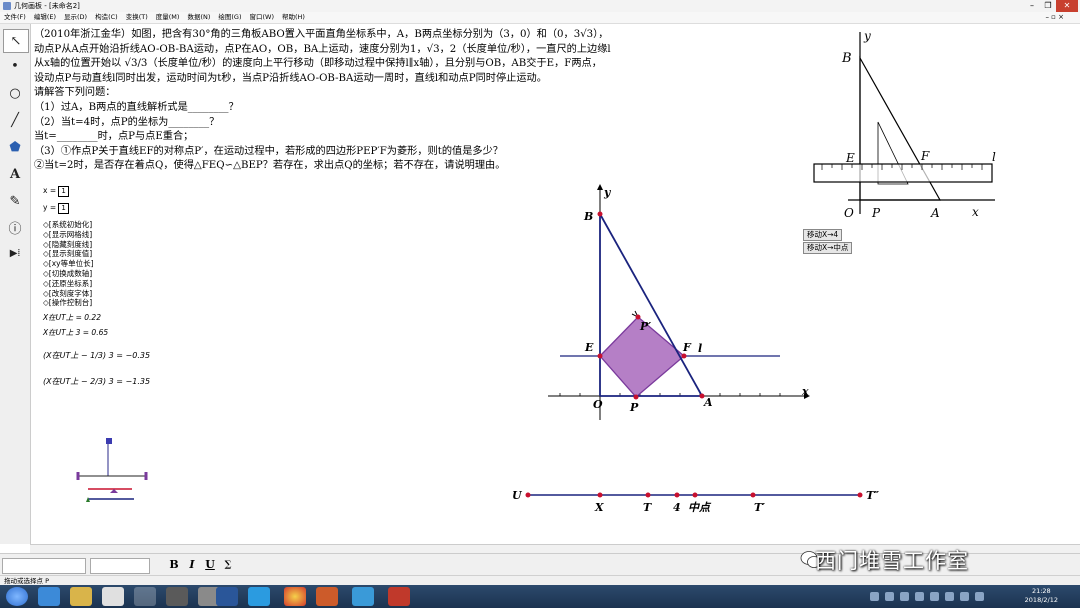 This screenshot has width=1080, height=608. What do you see at coordinates (198, 17) in the screenshot?
I see `menu-data: 数据(N)` at bounding box center [198, 17].